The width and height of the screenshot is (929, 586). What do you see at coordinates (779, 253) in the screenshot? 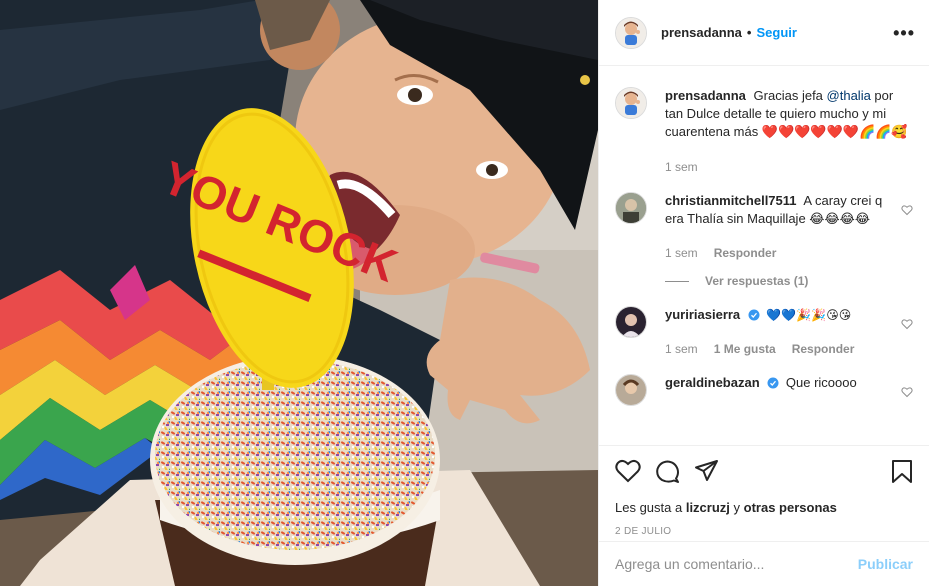
I see `comment-meta: 1 sem Responder` at bounding box center [779, 253].